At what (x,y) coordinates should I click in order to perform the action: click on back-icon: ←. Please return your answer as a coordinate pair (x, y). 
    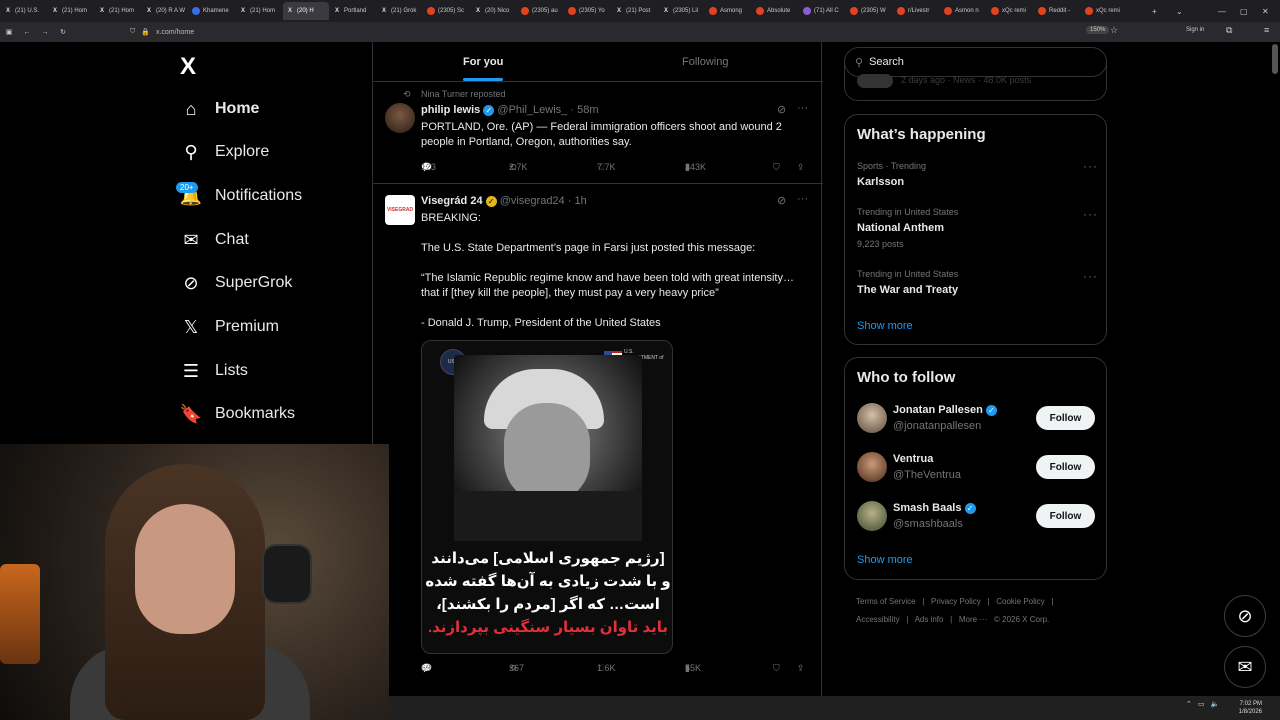
    Looking at the image, I should click on (27, 32).